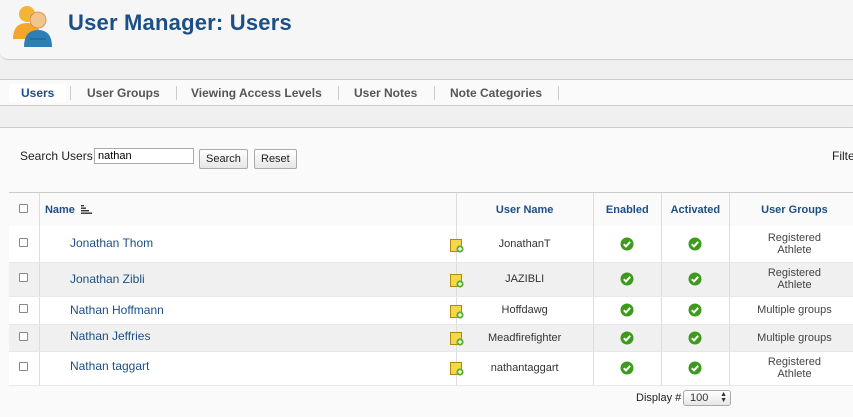 The height and width of the screenshot is (417, 853). I want to click on tab-viewing-access-levels: Viewing Access Levels, so click(256, 93).